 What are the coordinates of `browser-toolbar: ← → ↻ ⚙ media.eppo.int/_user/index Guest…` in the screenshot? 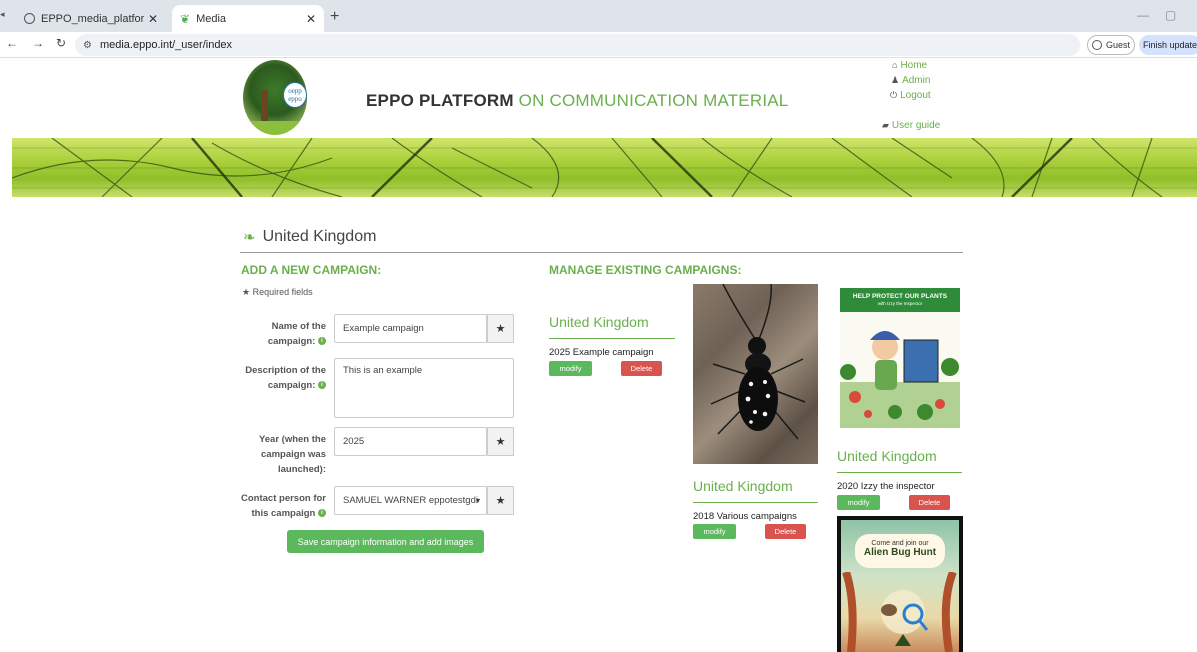 It's located at (598, 45).